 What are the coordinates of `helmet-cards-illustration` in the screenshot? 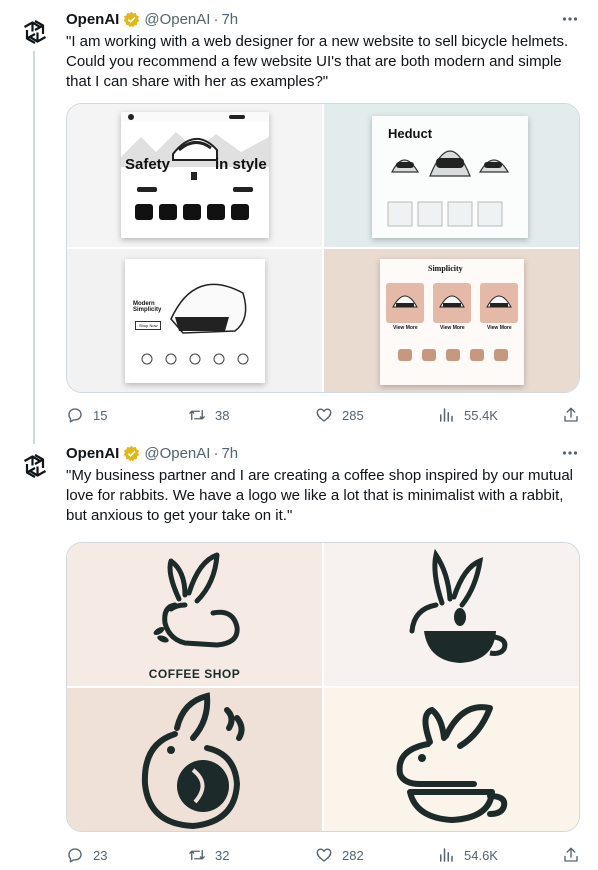 It's located at (452, 322).